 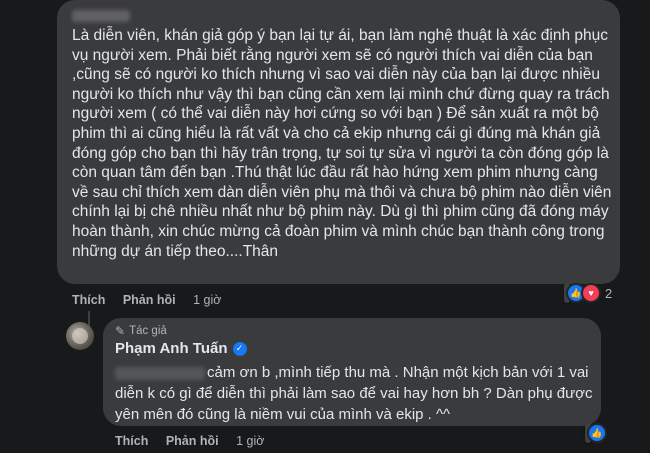 I want to click on reply-time: 1 giờ, so click(x=250, y=441).